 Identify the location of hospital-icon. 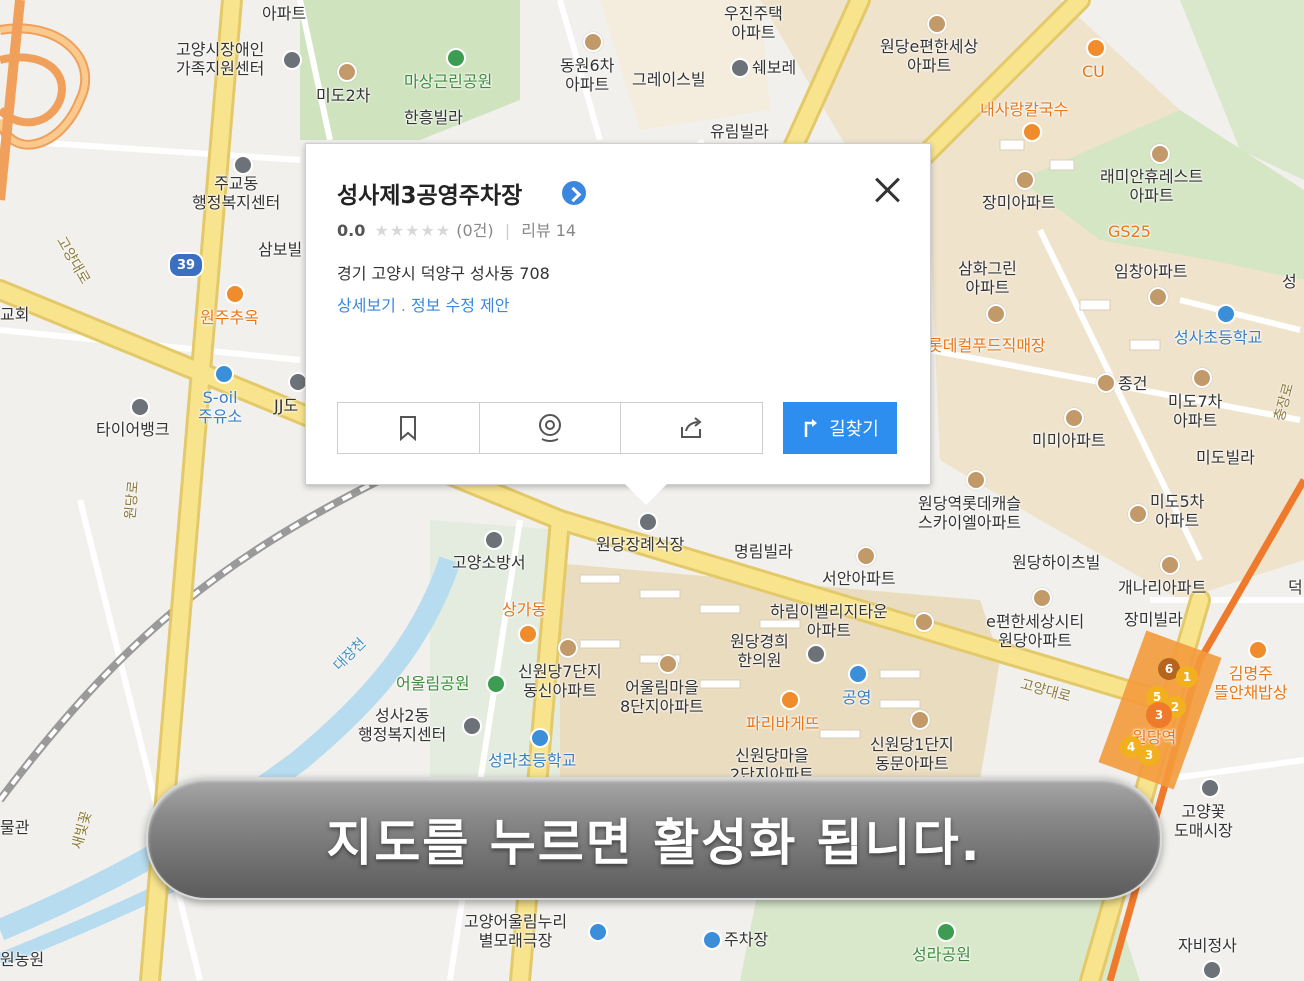
(816, 654).